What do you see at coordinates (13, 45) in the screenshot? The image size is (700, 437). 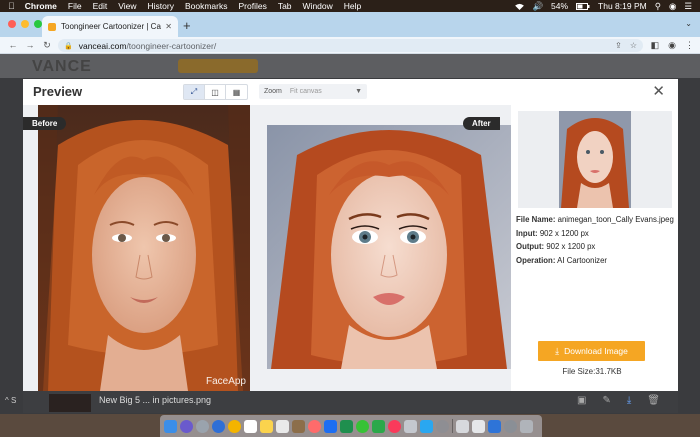 I see `back-arrow-icon: ←` at bounding box center [13, 45].